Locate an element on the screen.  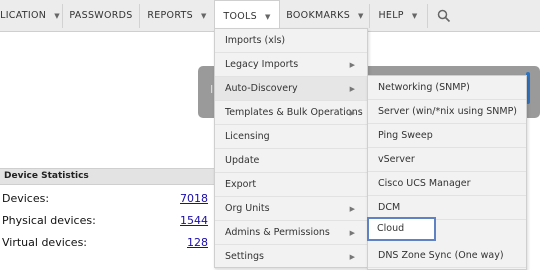
menu-item-label: Org Units is located at coordinates (247, 208).